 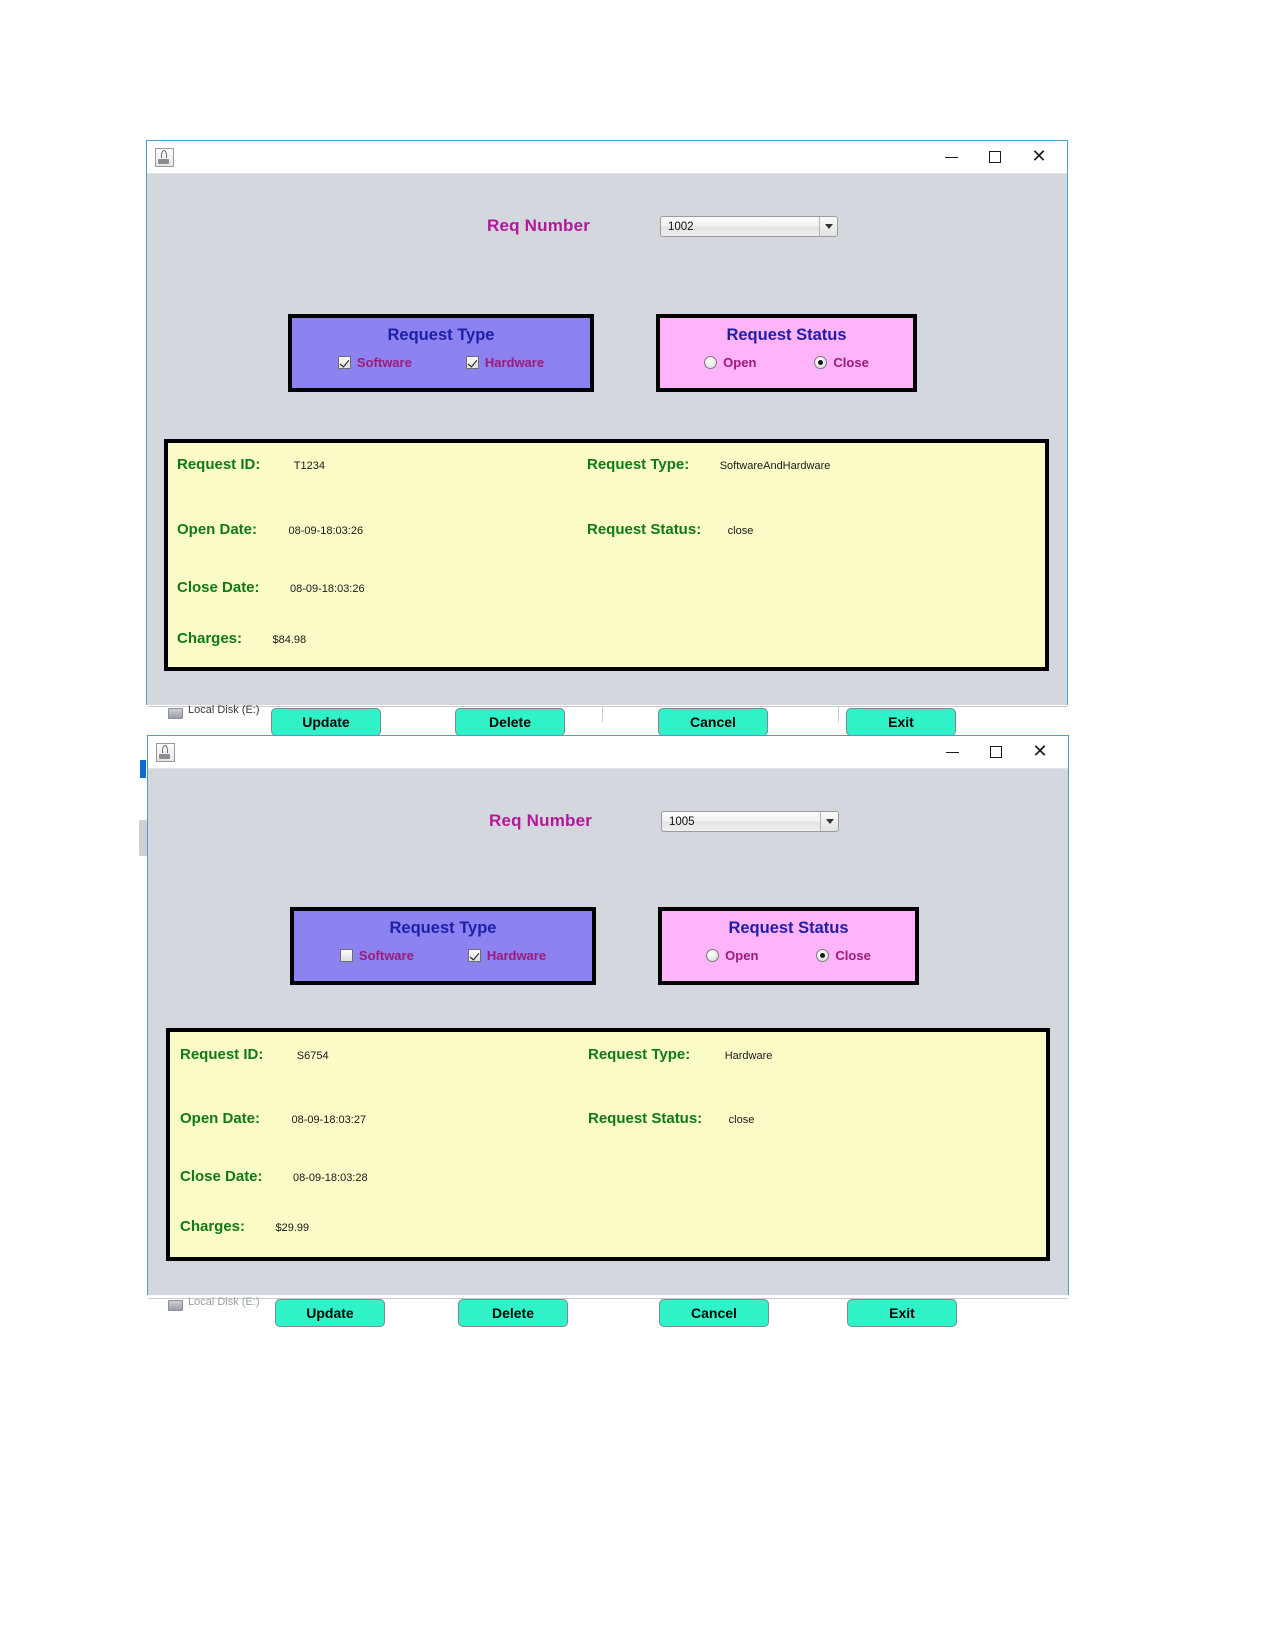 I want to click on detail-charges-value: $84.98, so click(x=289, y=640).